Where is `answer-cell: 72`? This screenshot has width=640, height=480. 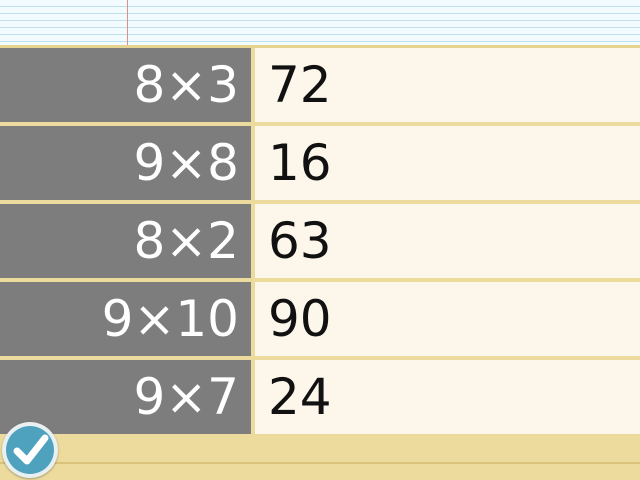 answer-cell: 72 is located at coordinates (447, 85).